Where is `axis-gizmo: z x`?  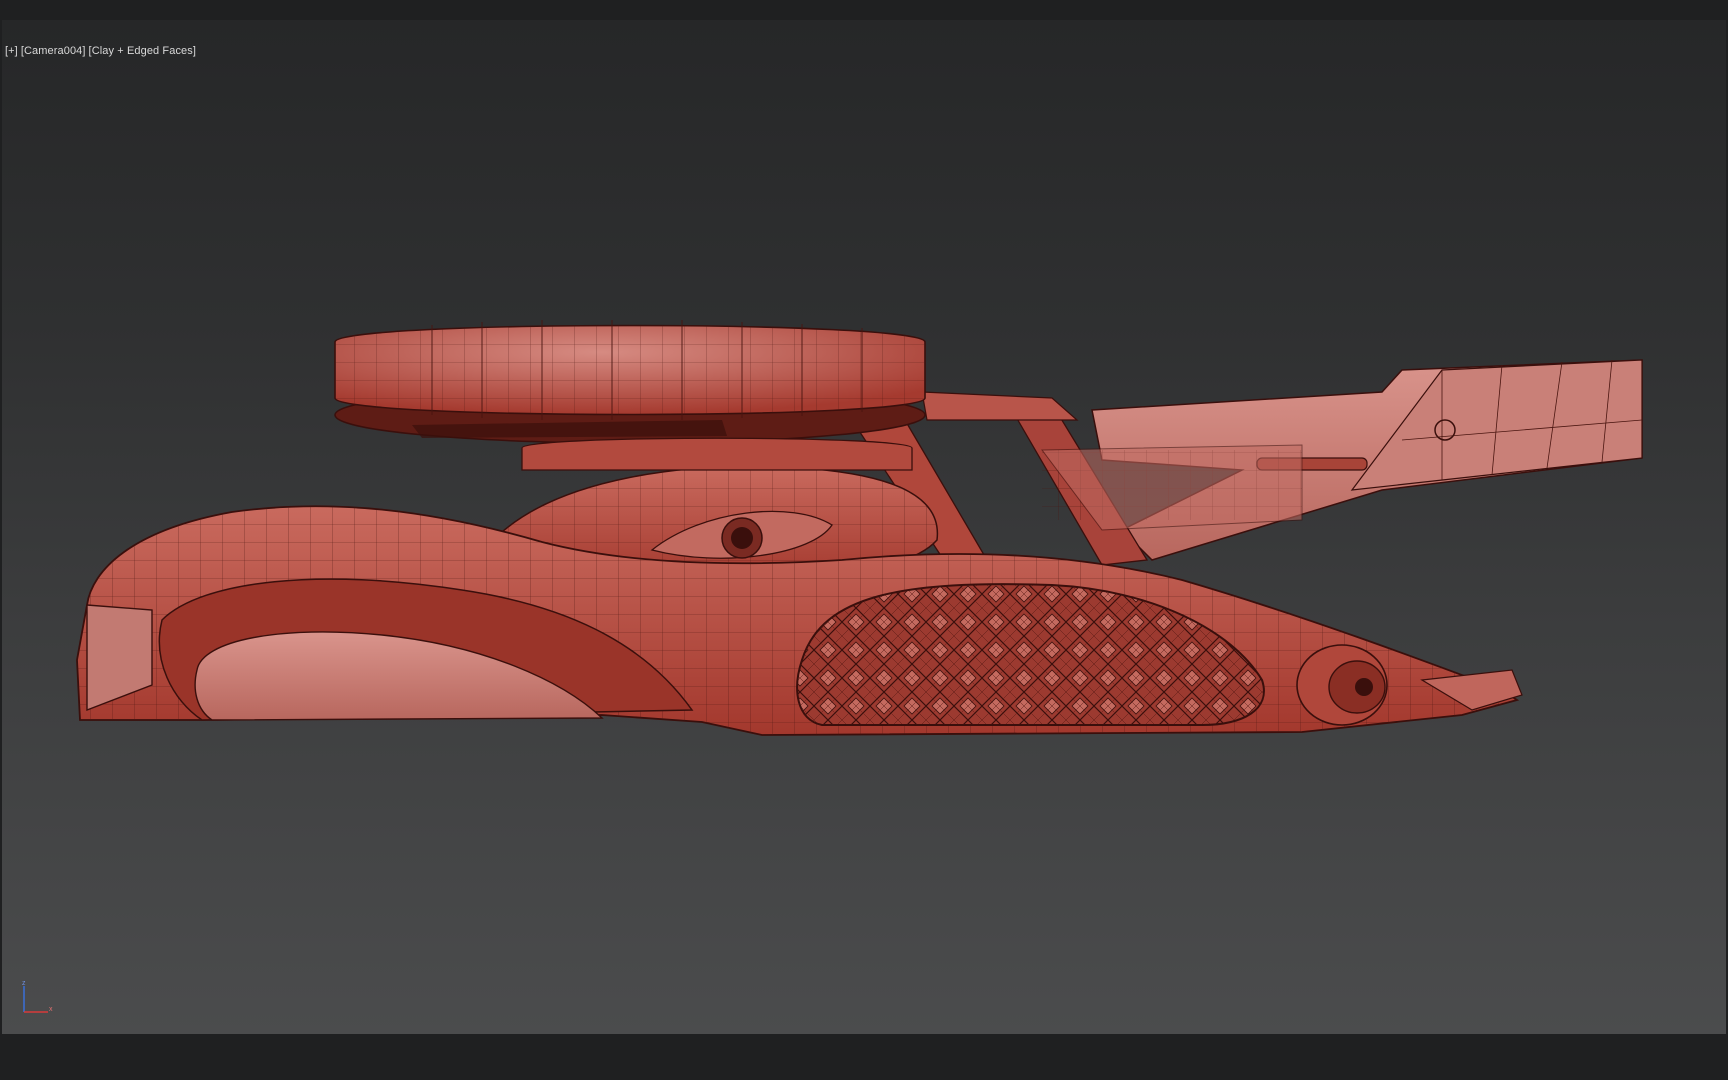 axis-gizmo: z x is located at coordinates (37, 996).